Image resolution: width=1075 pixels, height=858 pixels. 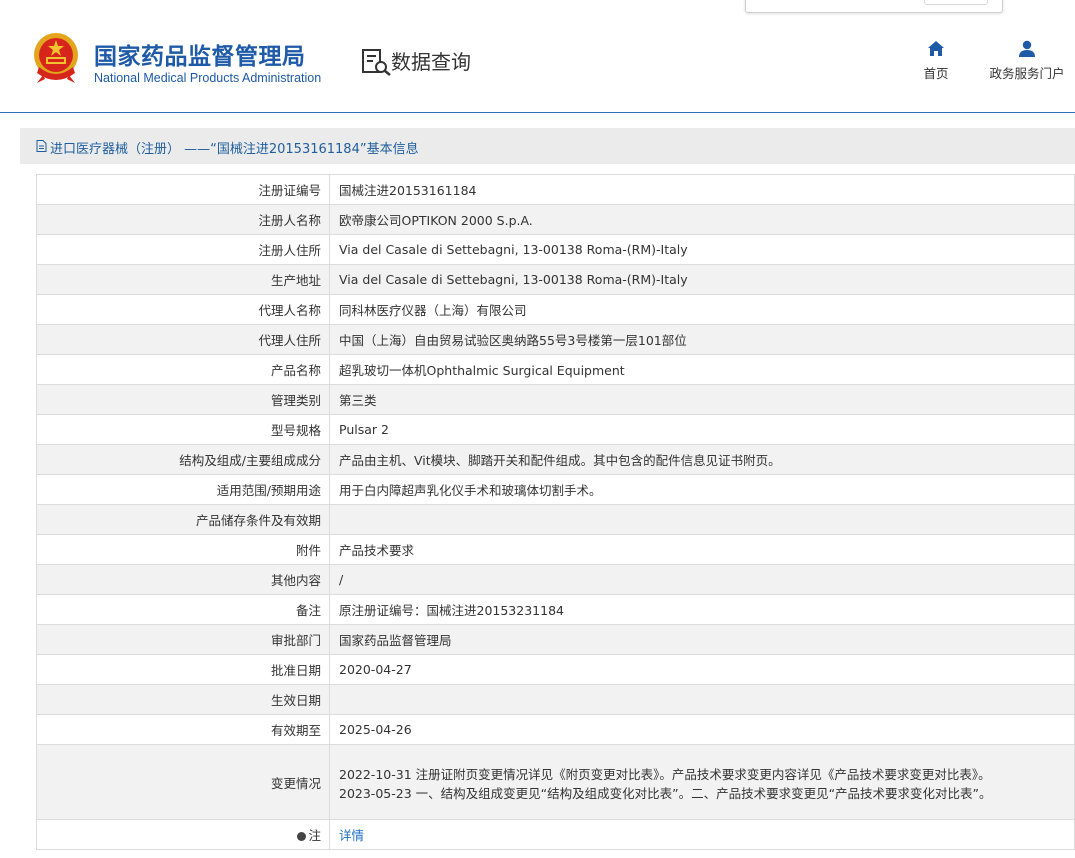 I want to click on field-value: 超乳玻切一体机Ophthalmic Surgical Equipment, so click(x=702, y=369).